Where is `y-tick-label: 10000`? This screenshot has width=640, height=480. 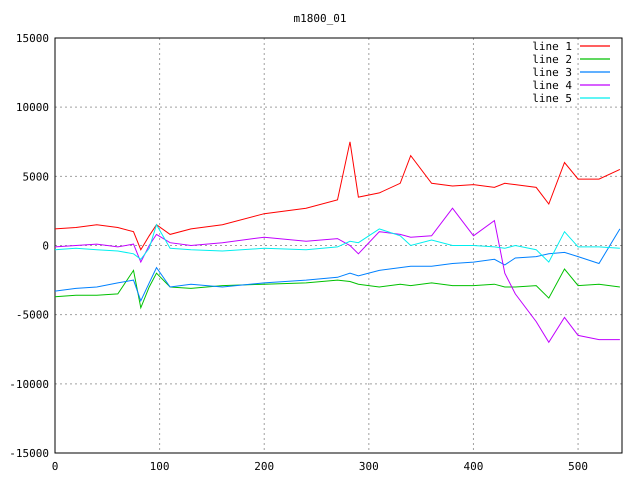
y-tick-label: 10000 is located at coordinates (32, 107).